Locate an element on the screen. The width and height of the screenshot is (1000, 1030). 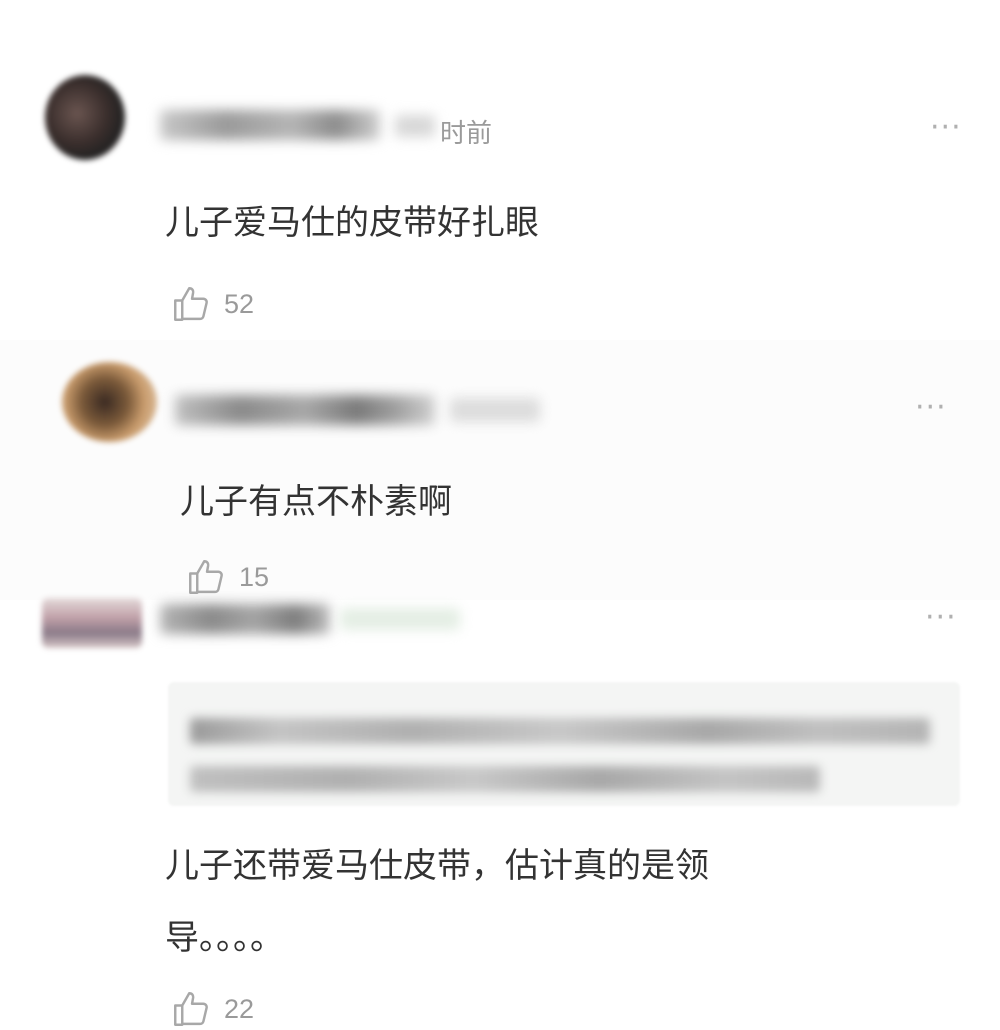
timestamp: 时前 is located at coordinates (466, 134).